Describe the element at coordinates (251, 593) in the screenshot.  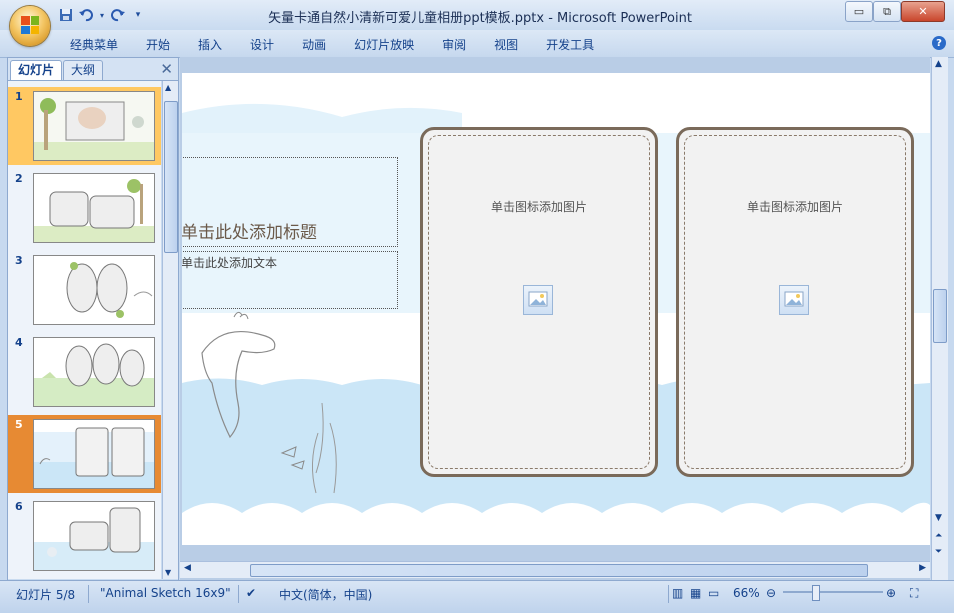
I see `spell-check-icon: ✔` at that location.